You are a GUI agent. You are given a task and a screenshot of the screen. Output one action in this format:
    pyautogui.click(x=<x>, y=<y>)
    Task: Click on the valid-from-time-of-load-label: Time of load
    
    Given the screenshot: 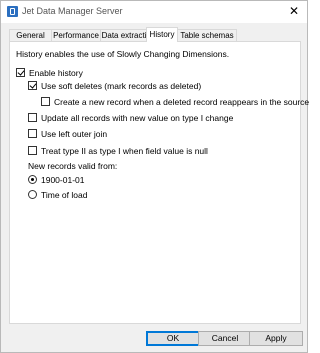 What is the action you would take?
    pyautogui.click(x=64, y=195)
    